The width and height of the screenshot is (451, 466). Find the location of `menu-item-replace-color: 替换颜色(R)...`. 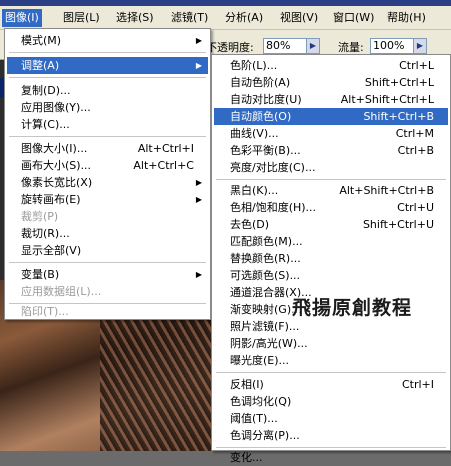

menu-item-replace-color: 替换颜色(R)... is located at coordinates (331, 258).